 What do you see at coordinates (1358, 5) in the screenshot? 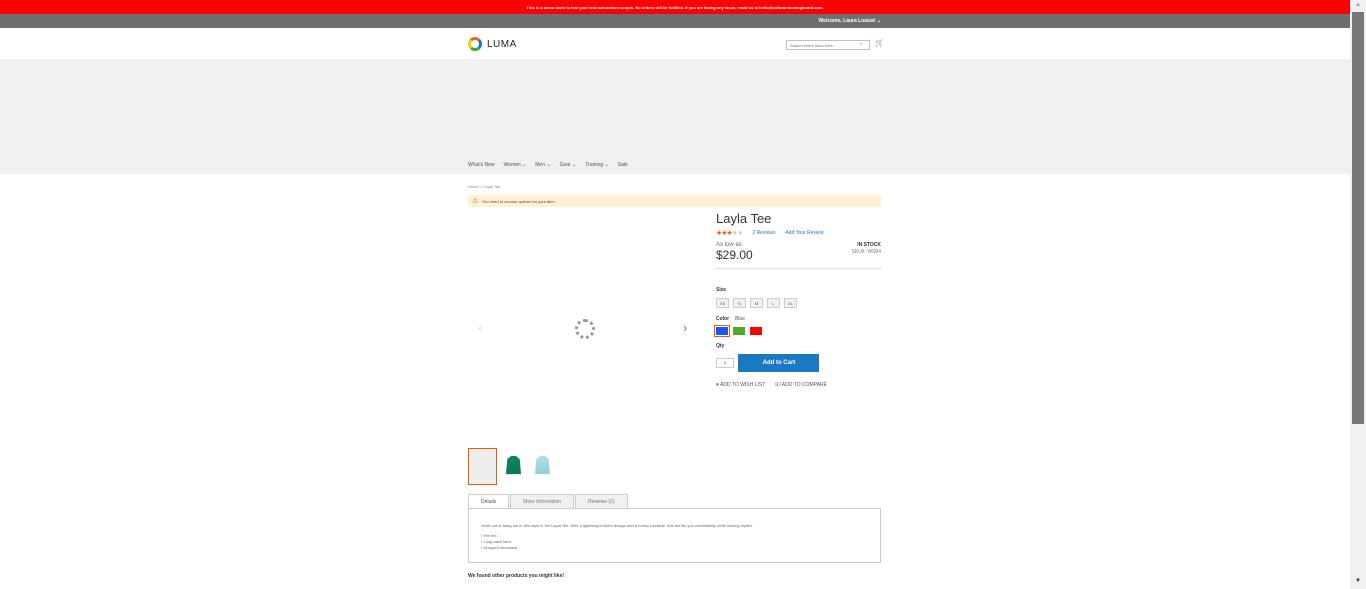
I see `scroll-up-icon: ▲` at bounding box center [1358, 5].